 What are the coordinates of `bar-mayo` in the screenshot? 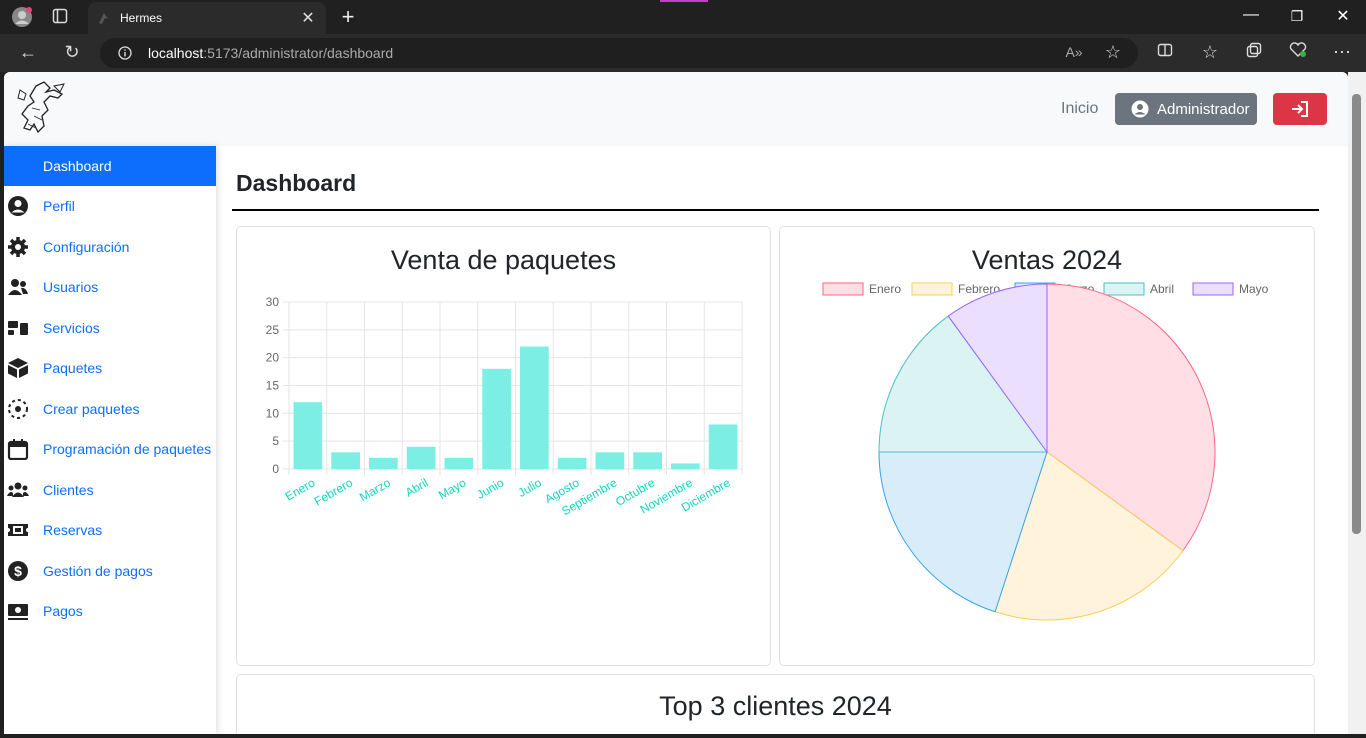 It's located at (459, 463).